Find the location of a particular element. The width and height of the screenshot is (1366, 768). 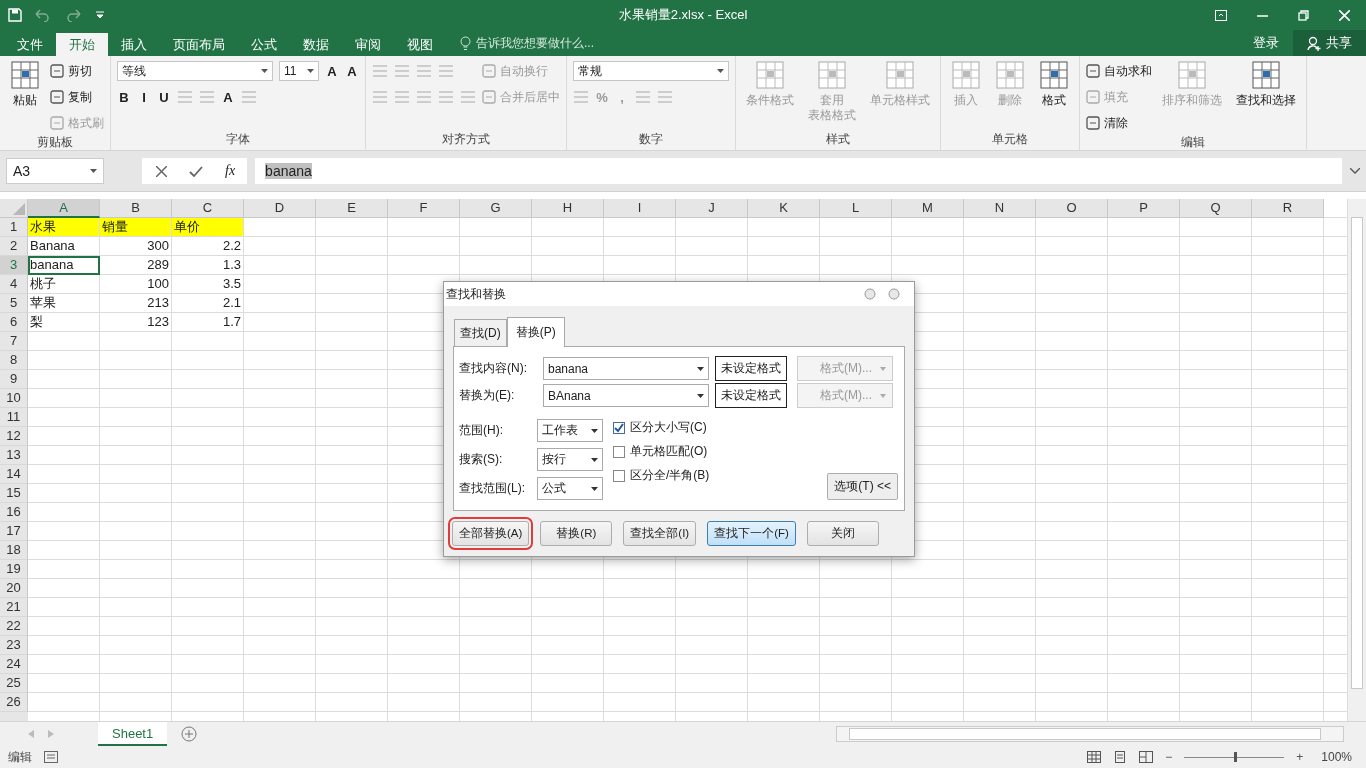

column-header: N is located at coordinates (1000, 208).